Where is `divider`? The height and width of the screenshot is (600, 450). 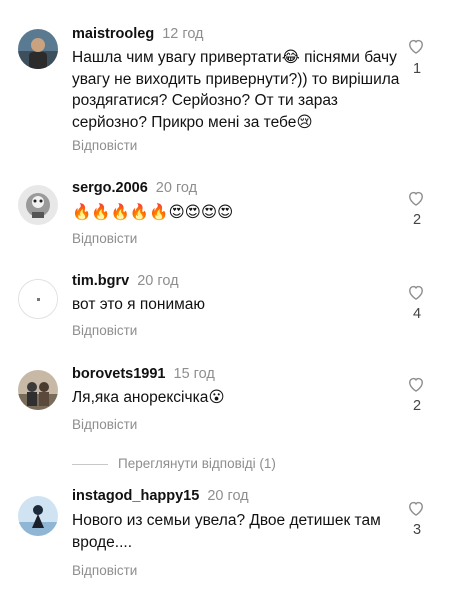
divider is located at coordinates (90, 464).